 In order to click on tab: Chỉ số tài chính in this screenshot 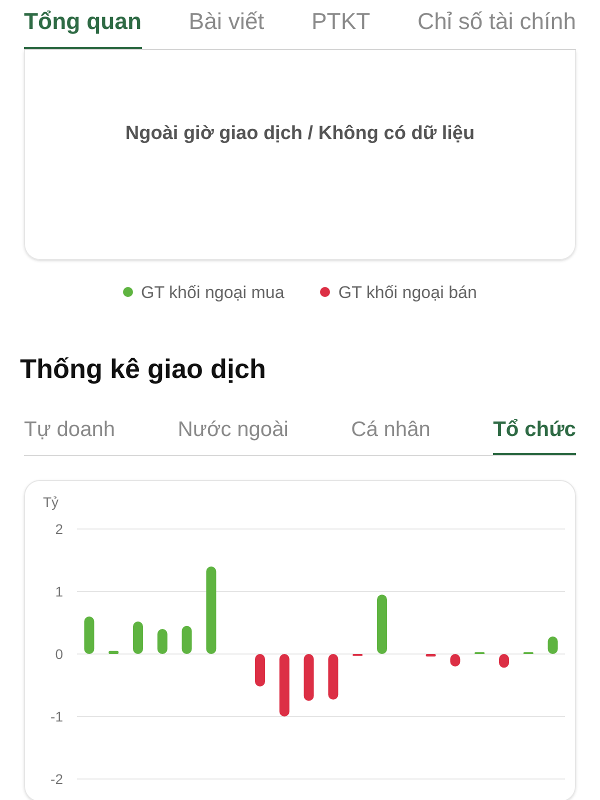, I will do `click(496, 26)`.